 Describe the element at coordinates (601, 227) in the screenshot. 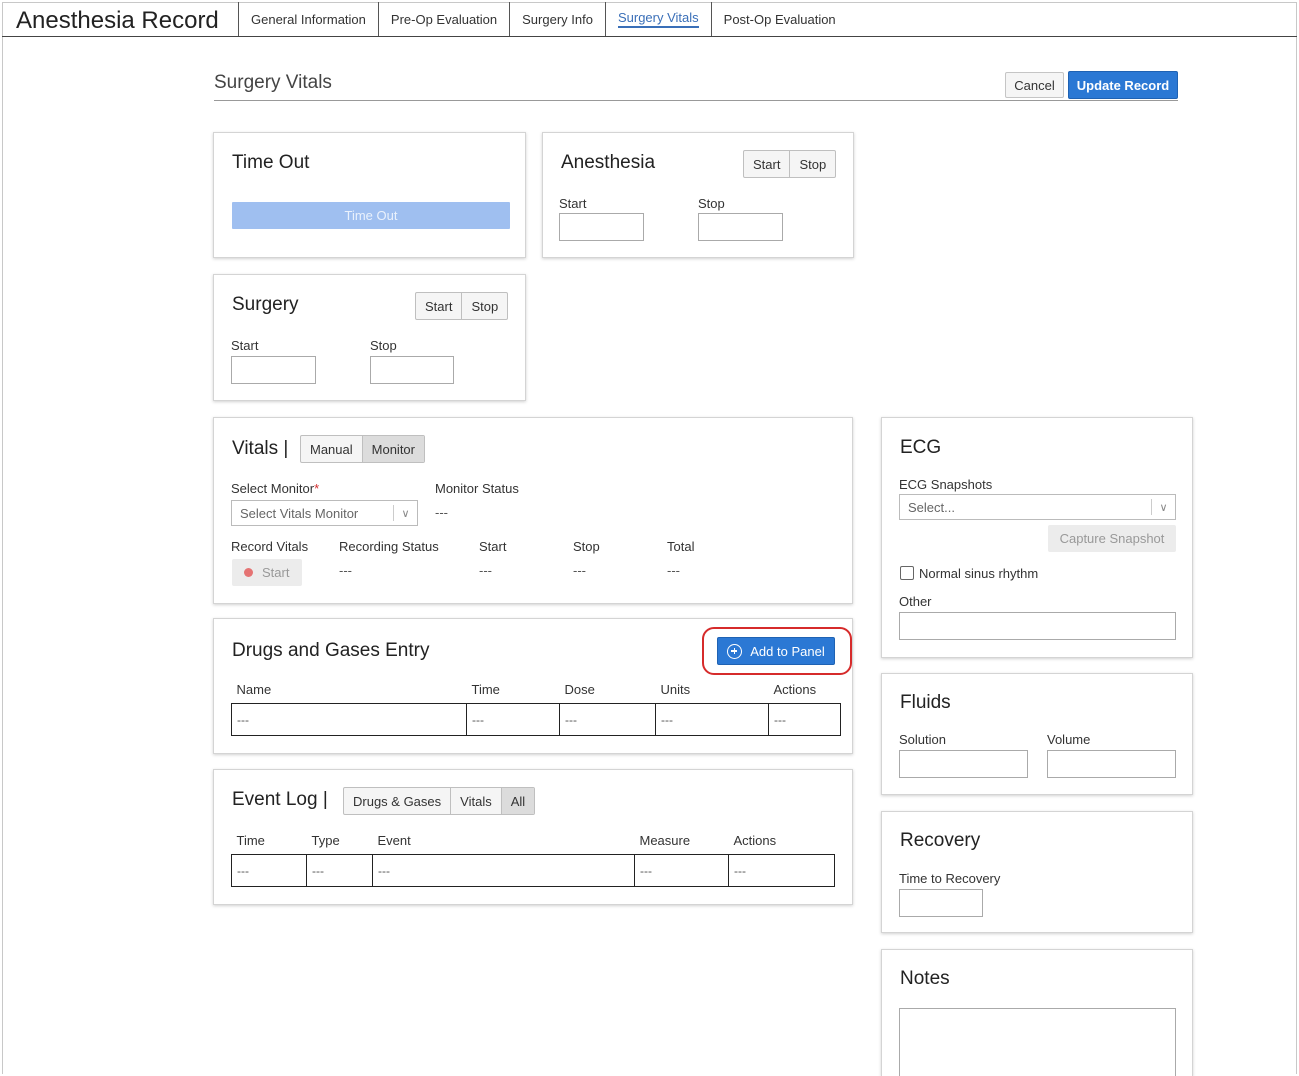

I see `anesthesia-start-input` at that location.